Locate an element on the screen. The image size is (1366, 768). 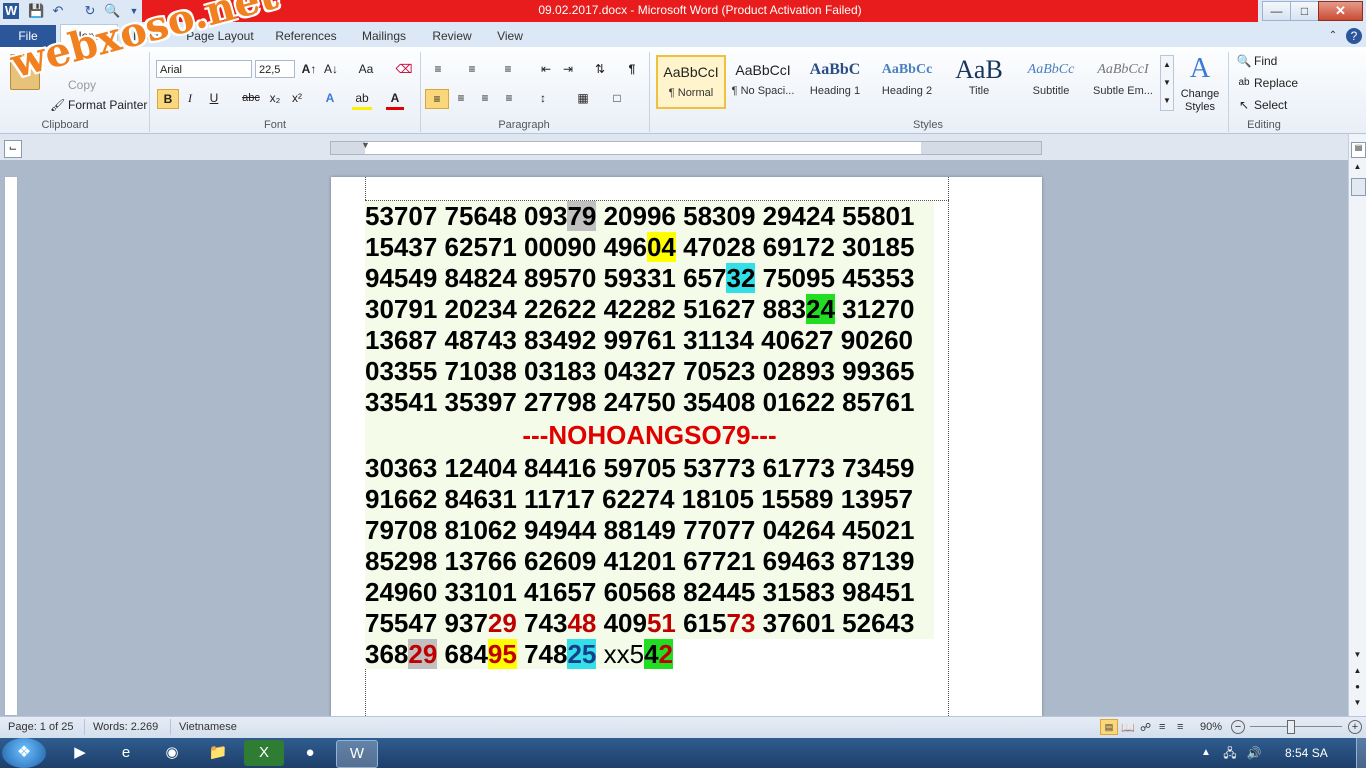
view-ruler-icon: ▤ is located at coordinates (1358, 150).